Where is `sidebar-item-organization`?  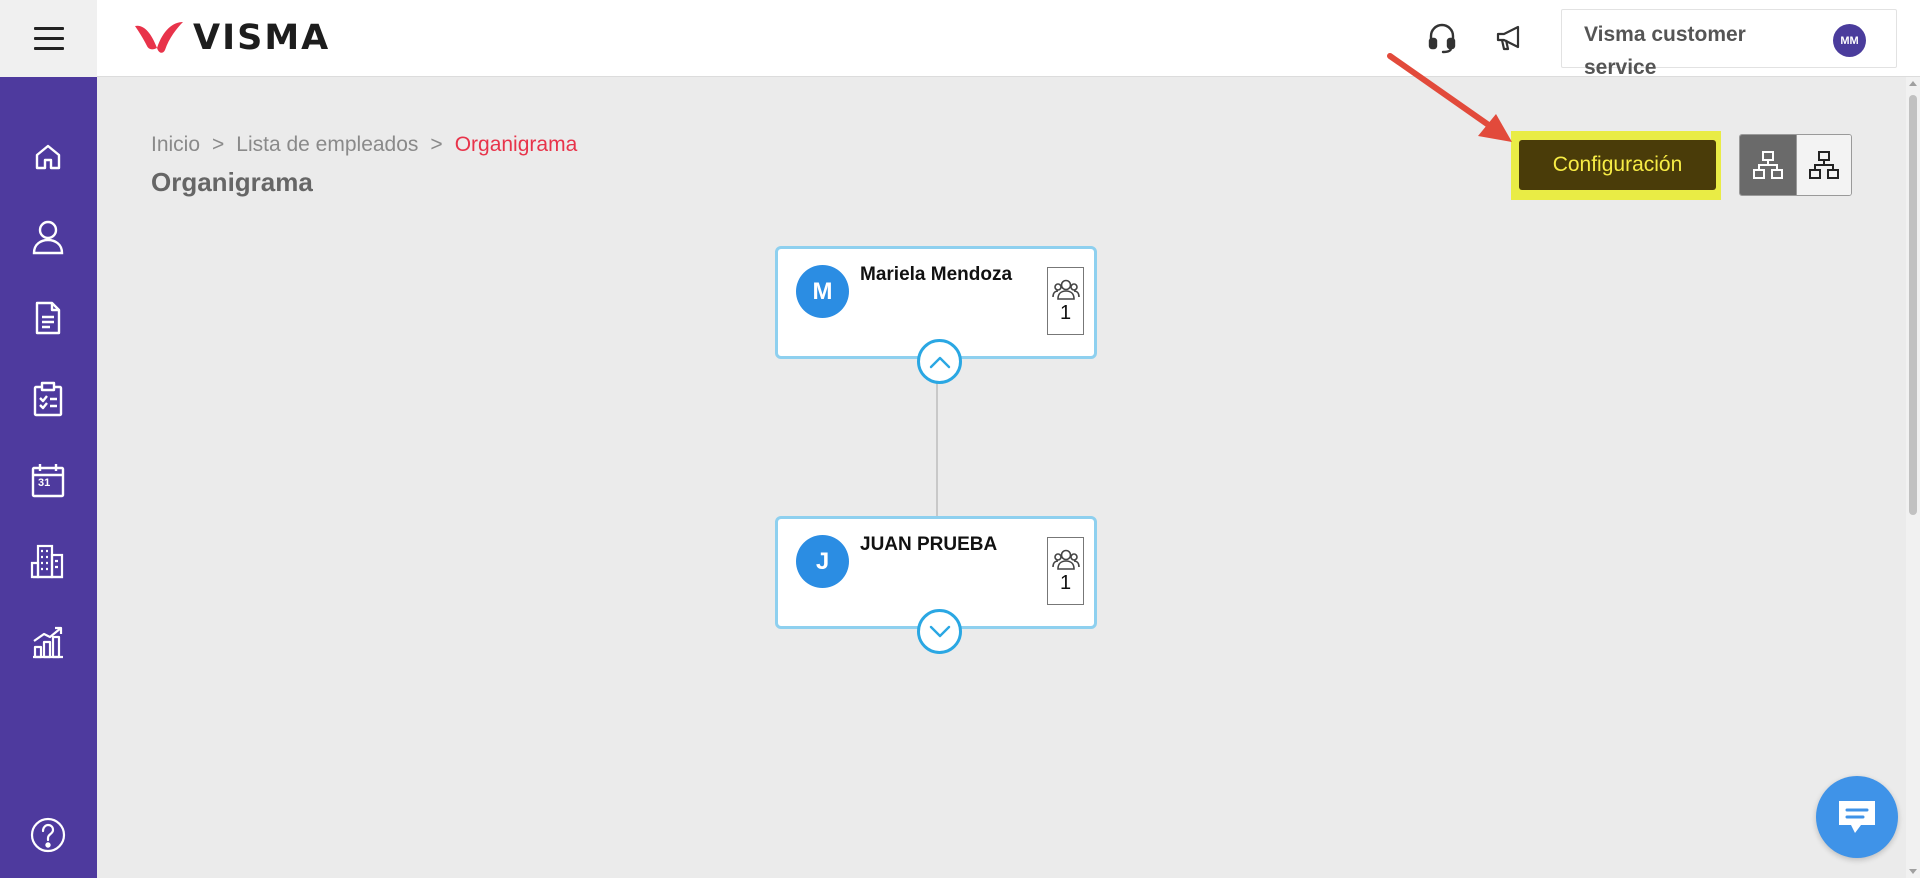
sidebar-item-organization is located at coordinates (48, 561).